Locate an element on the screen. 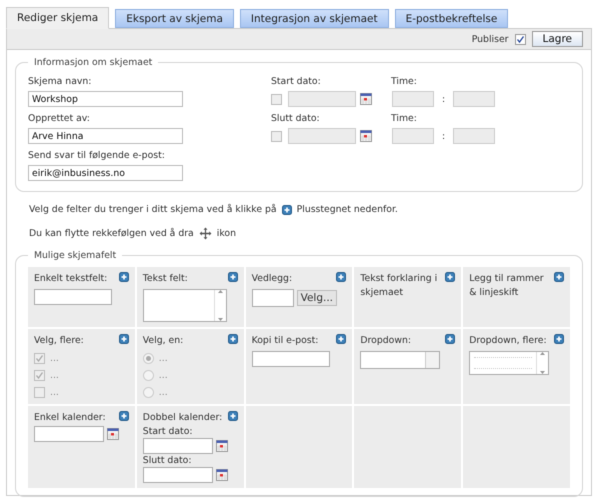 The width and height of the screenshot is (600, 503). group-title: Informasjon om skjemaet is located at coordinates (93, 62).